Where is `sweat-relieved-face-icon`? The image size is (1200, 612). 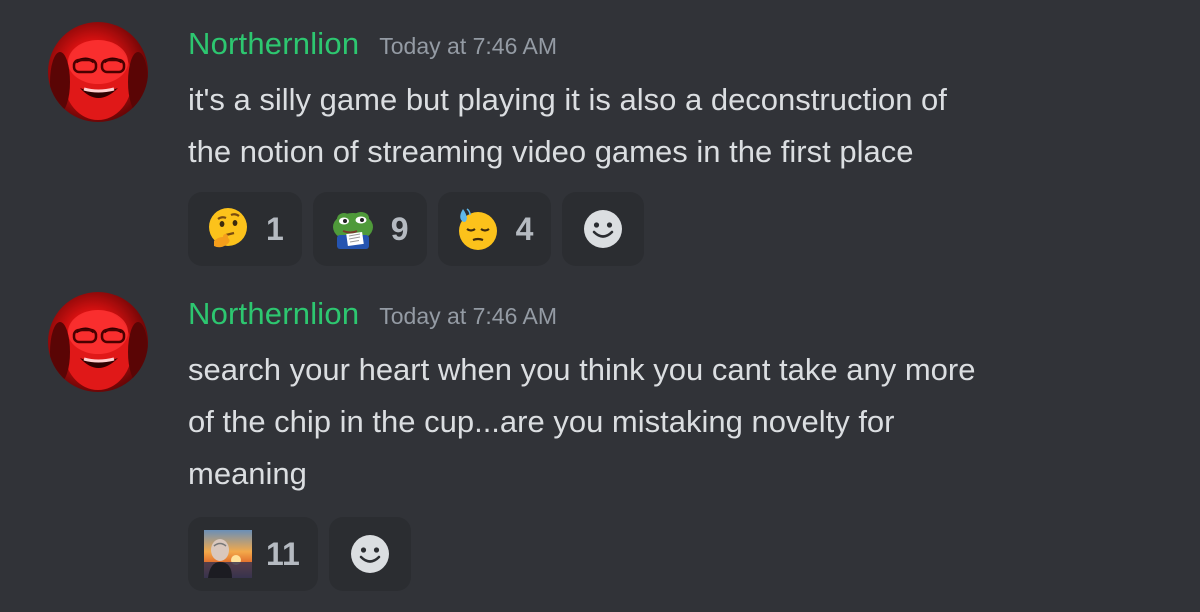
sweat-relieved-face-icon is located at coordinates (477, 229).